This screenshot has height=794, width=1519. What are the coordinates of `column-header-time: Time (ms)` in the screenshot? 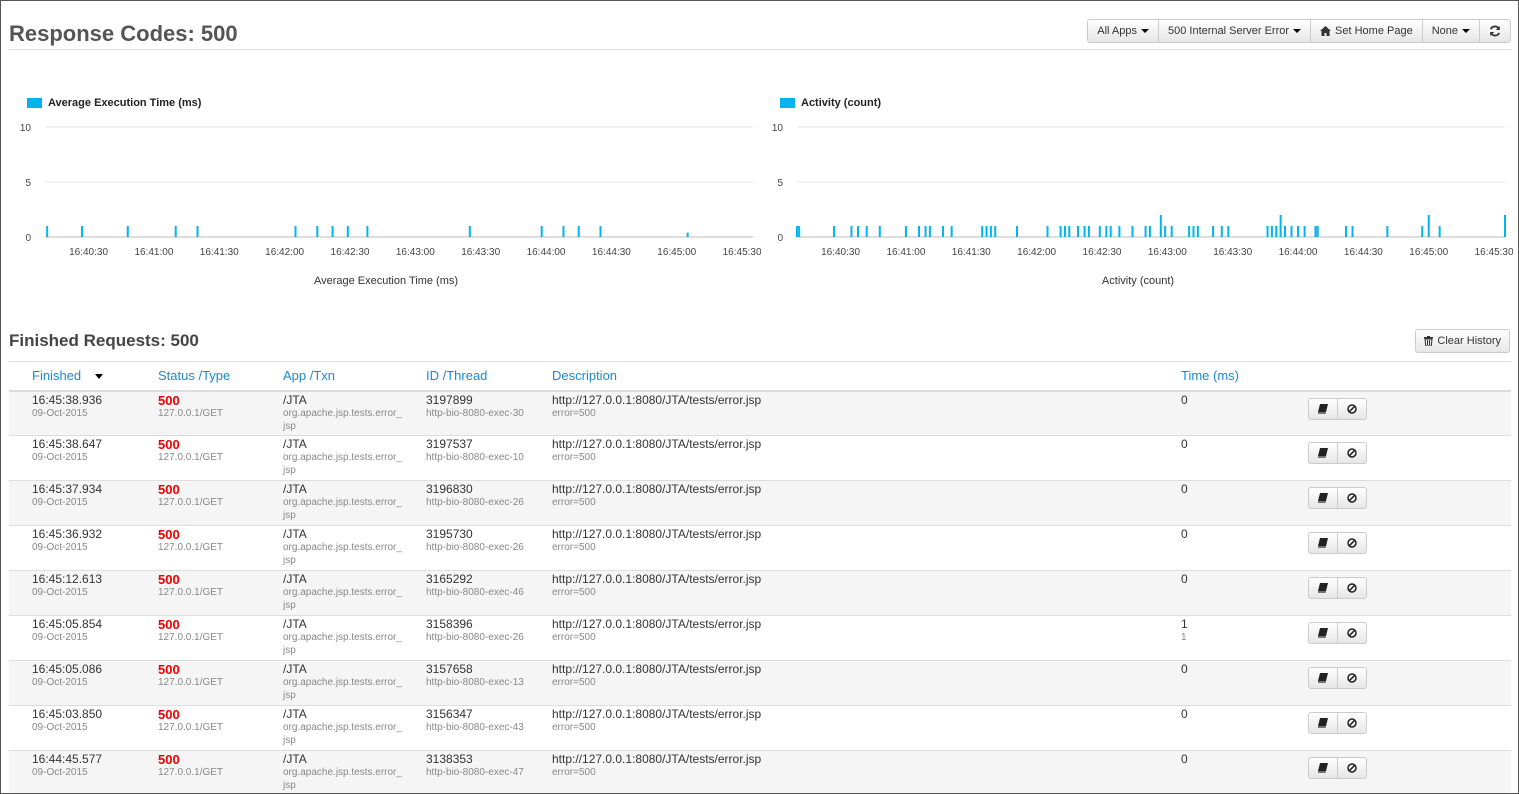 It's located at (1221, 376).